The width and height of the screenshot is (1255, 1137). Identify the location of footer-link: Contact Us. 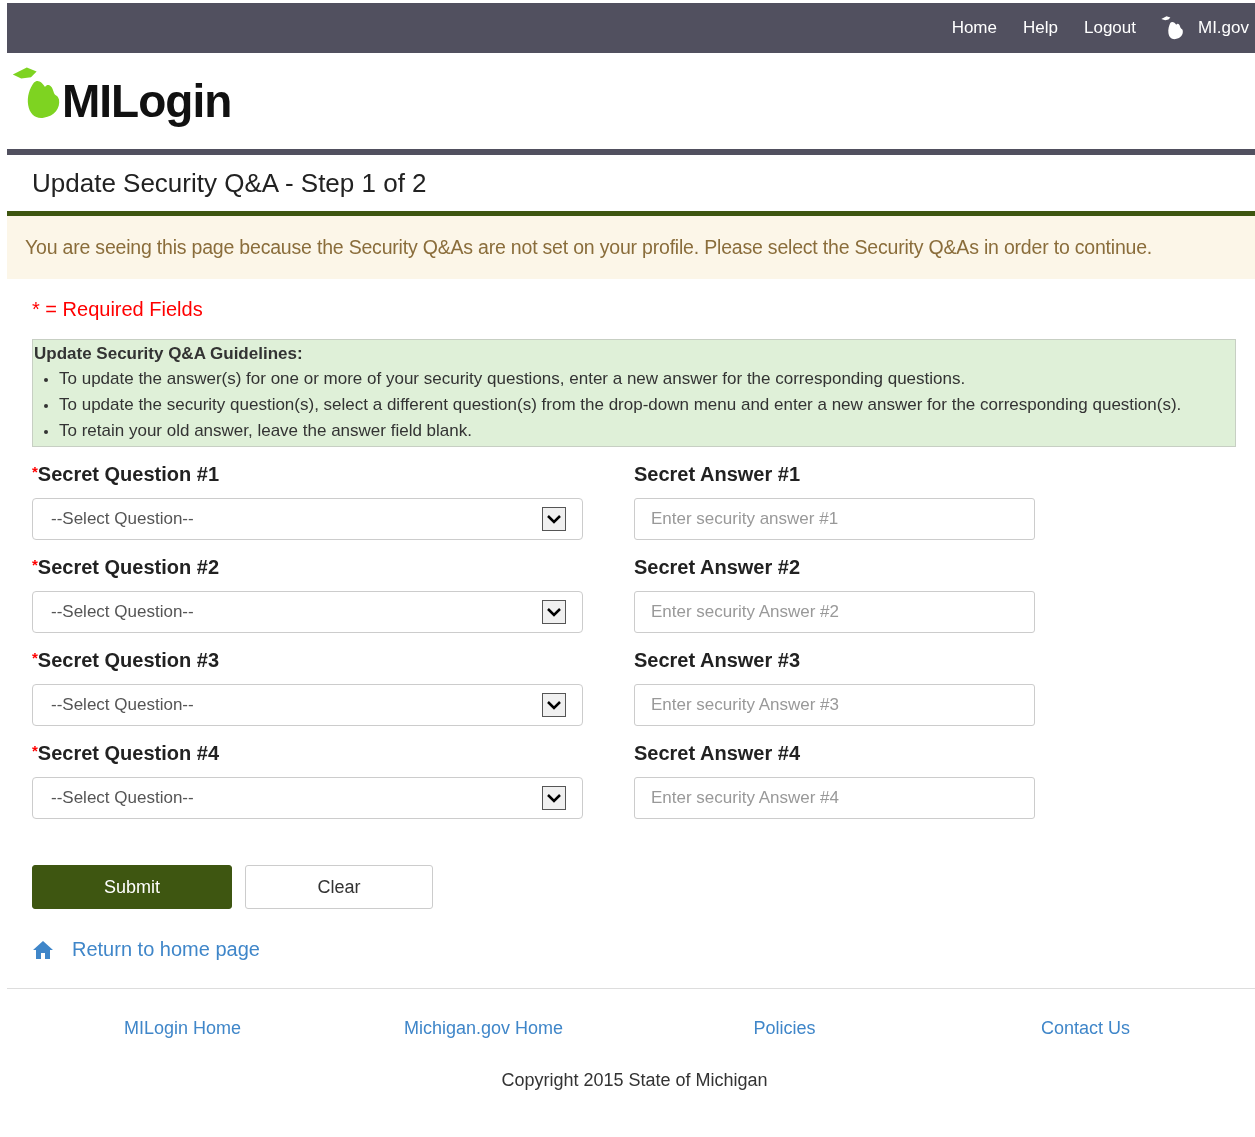
(1085, 1028).